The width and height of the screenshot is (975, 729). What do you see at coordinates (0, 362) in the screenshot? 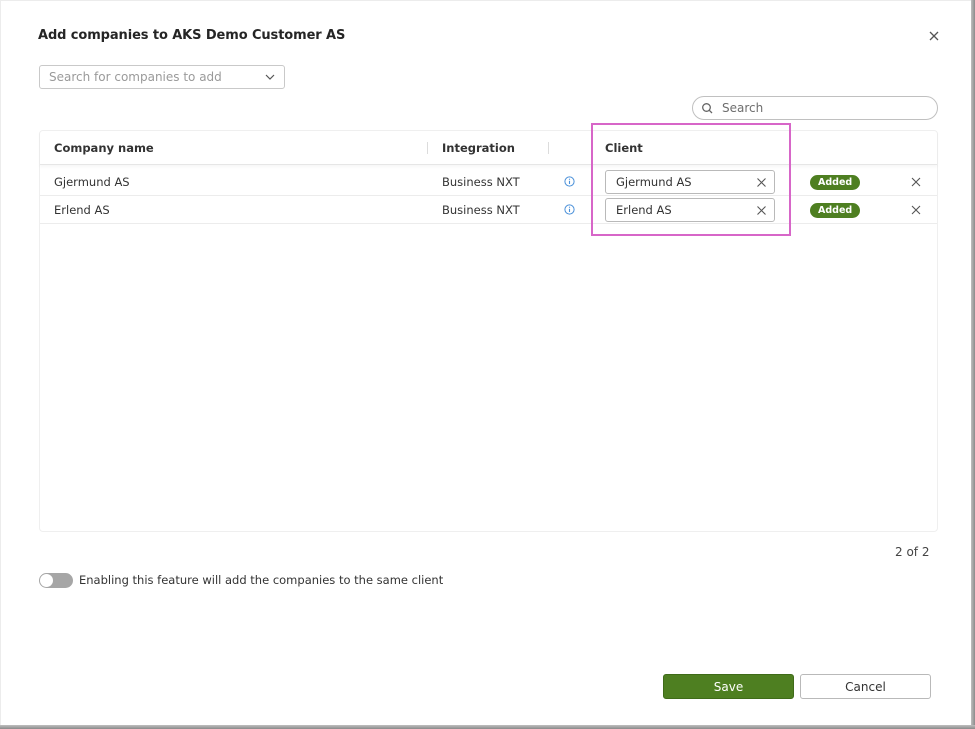
I see `dialog-border-left` at bounding box center [0, 362].